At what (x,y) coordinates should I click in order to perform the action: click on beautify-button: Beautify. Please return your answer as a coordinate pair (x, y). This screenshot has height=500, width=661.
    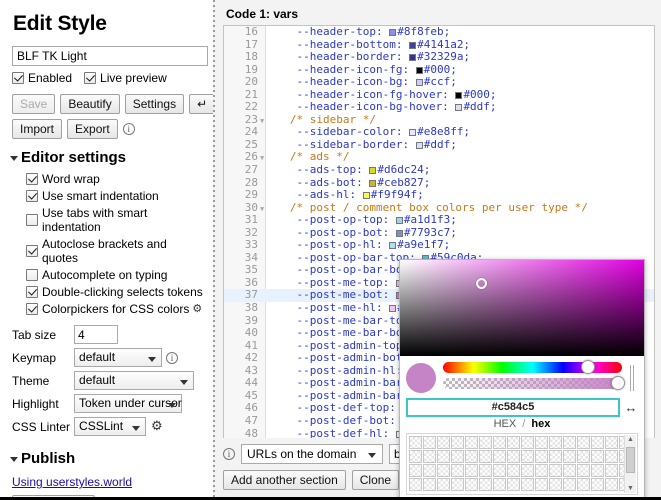
    Looking at the image, I should click on (90, 104).